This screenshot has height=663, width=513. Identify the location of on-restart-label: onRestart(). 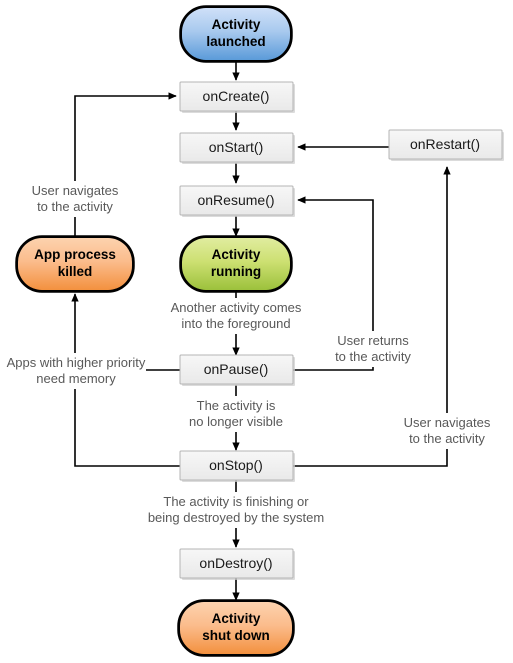
(445, 144).